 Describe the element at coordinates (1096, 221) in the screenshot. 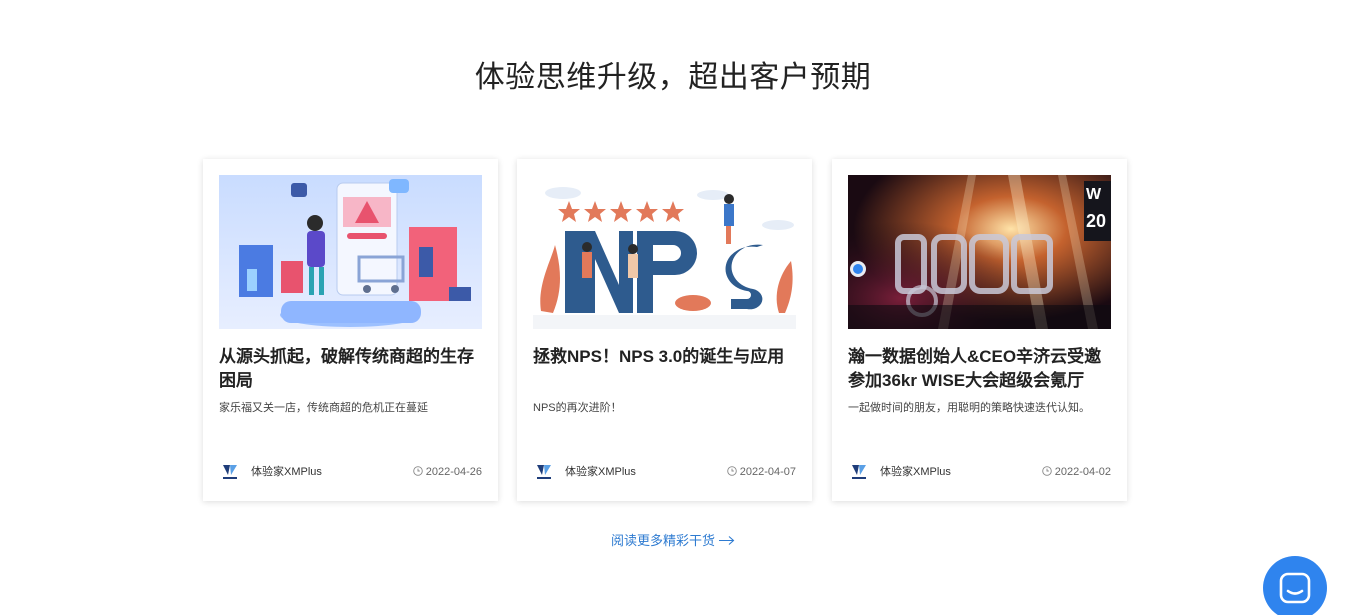

I see `svg-text: 20` at that location.